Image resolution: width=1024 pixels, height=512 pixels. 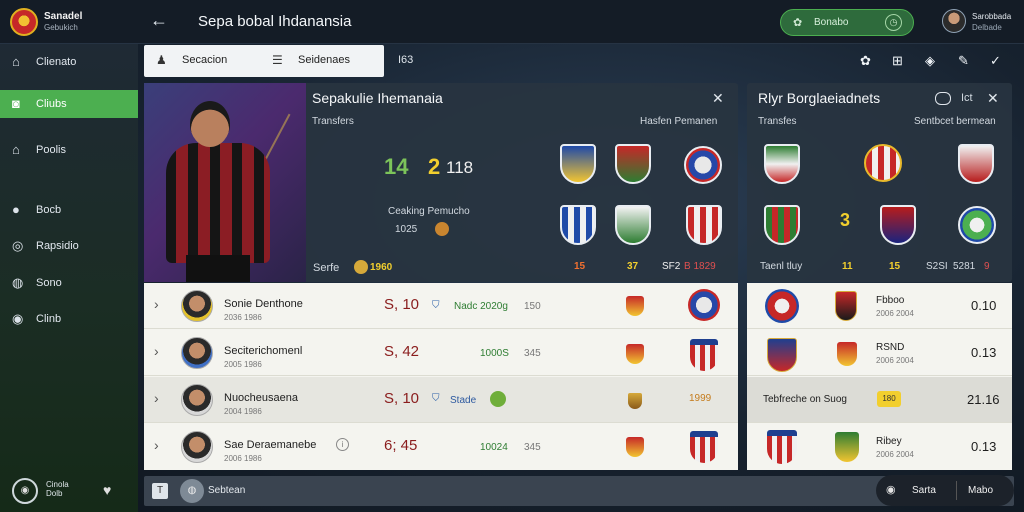 I want to click on pen-icon: ✎, so click(x=963, y=61).